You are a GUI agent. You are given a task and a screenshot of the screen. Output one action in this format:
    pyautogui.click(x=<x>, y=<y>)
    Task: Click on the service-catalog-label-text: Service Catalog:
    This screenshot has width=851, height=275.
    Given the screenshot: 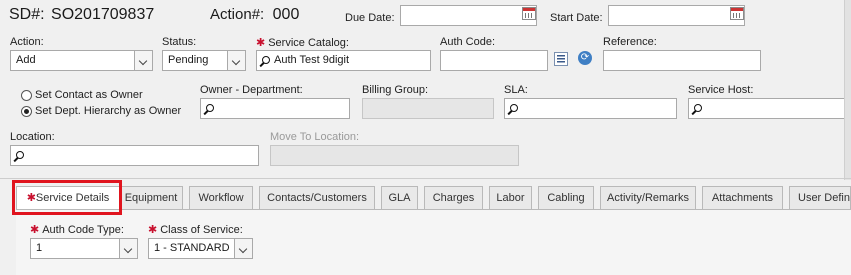 What is the action you would take?
    pyautogui.click(x=308, y=43)
    